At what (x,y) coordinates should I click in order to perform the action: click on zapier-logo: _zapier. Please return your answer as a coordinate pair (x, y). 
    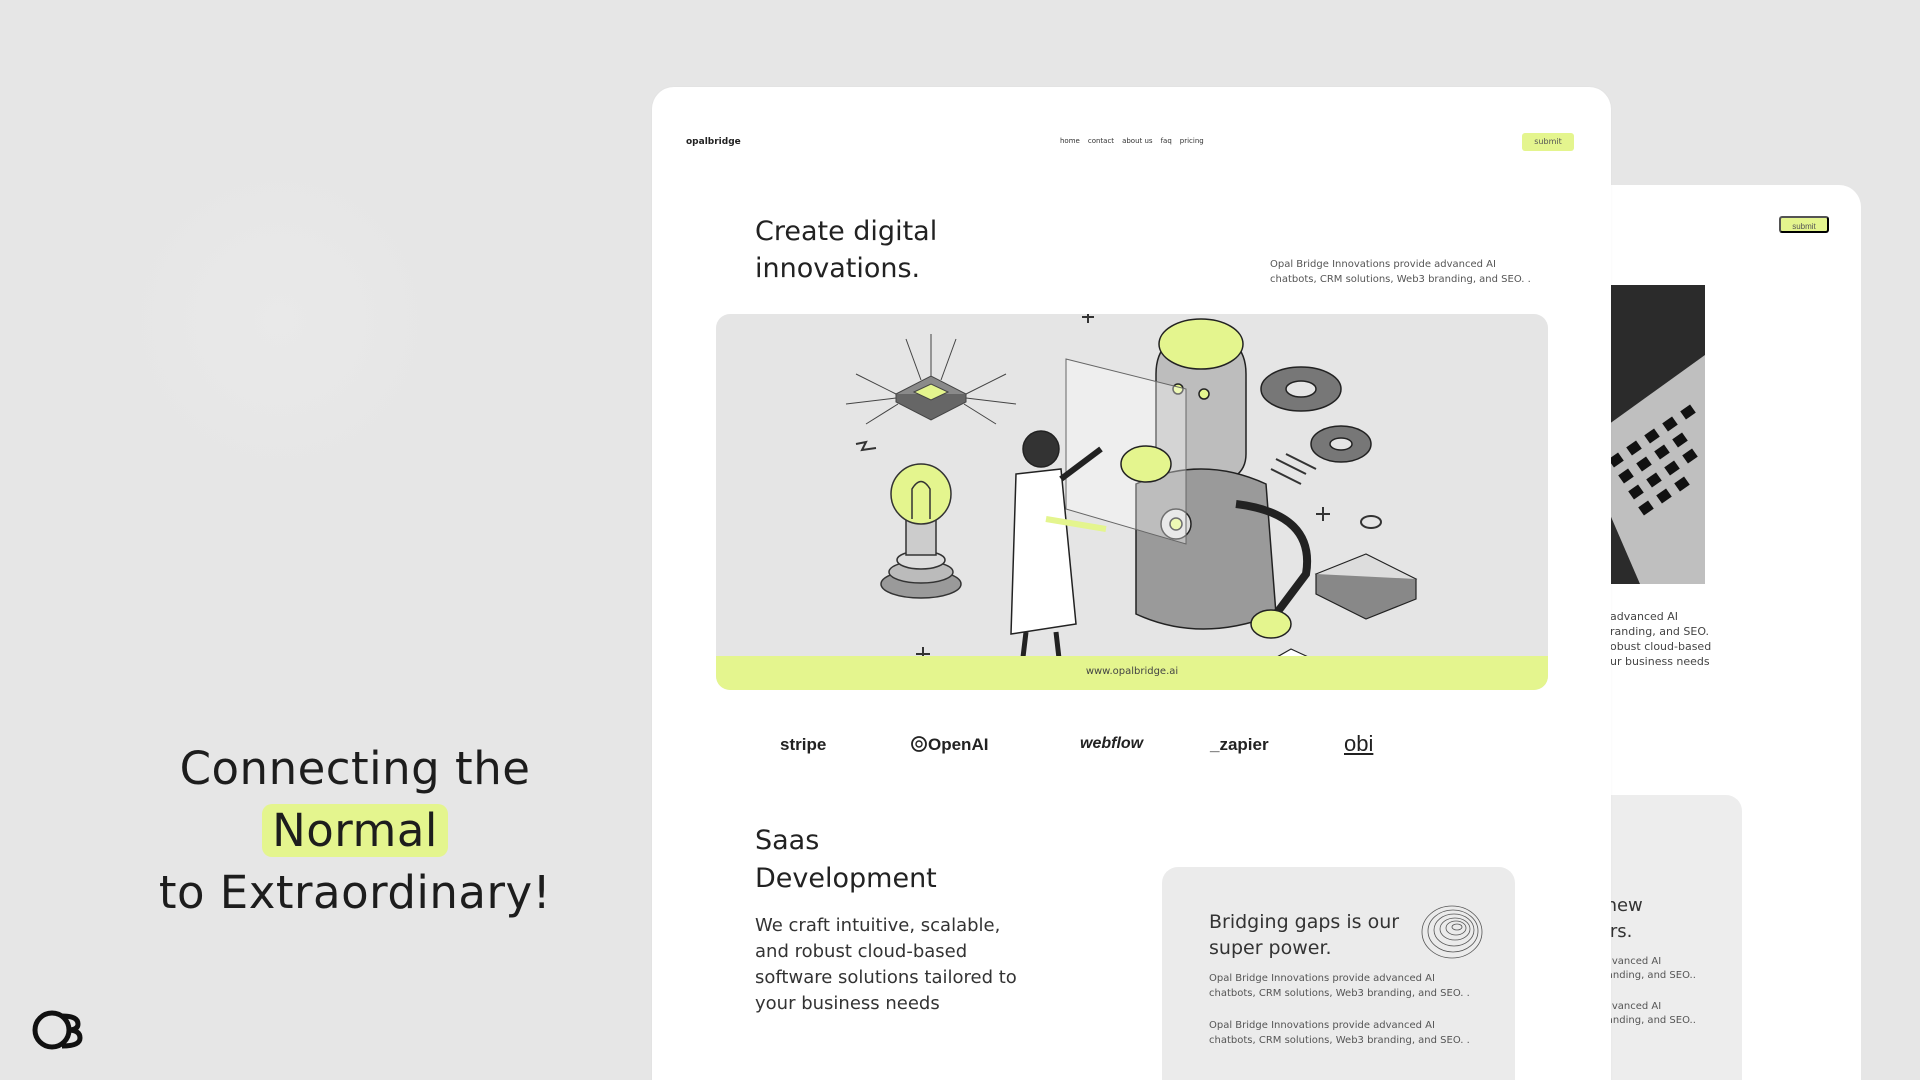
    Looking at the image, I should click on (1239, 744).